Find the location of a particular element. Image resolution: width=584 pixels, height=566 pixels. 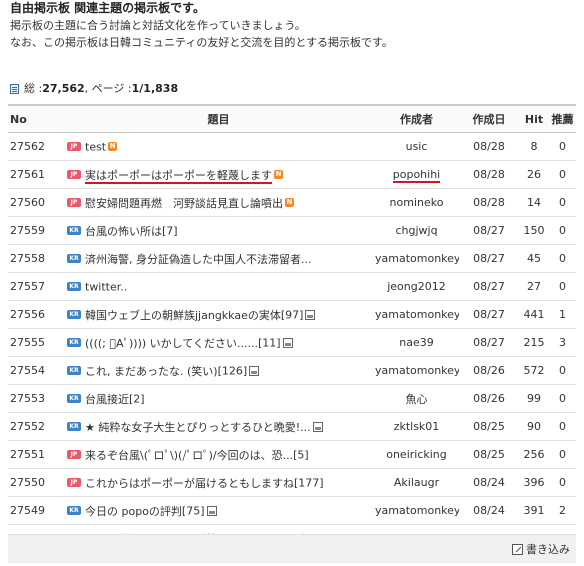

author-name: nomineko is located at coordinates (417, 202).